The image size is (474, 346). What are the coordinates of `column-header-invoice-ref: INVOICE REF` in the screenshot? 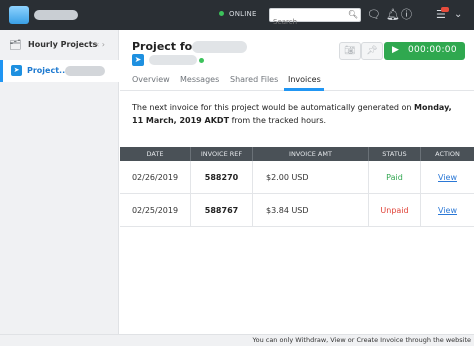 It's located at (222, 154).